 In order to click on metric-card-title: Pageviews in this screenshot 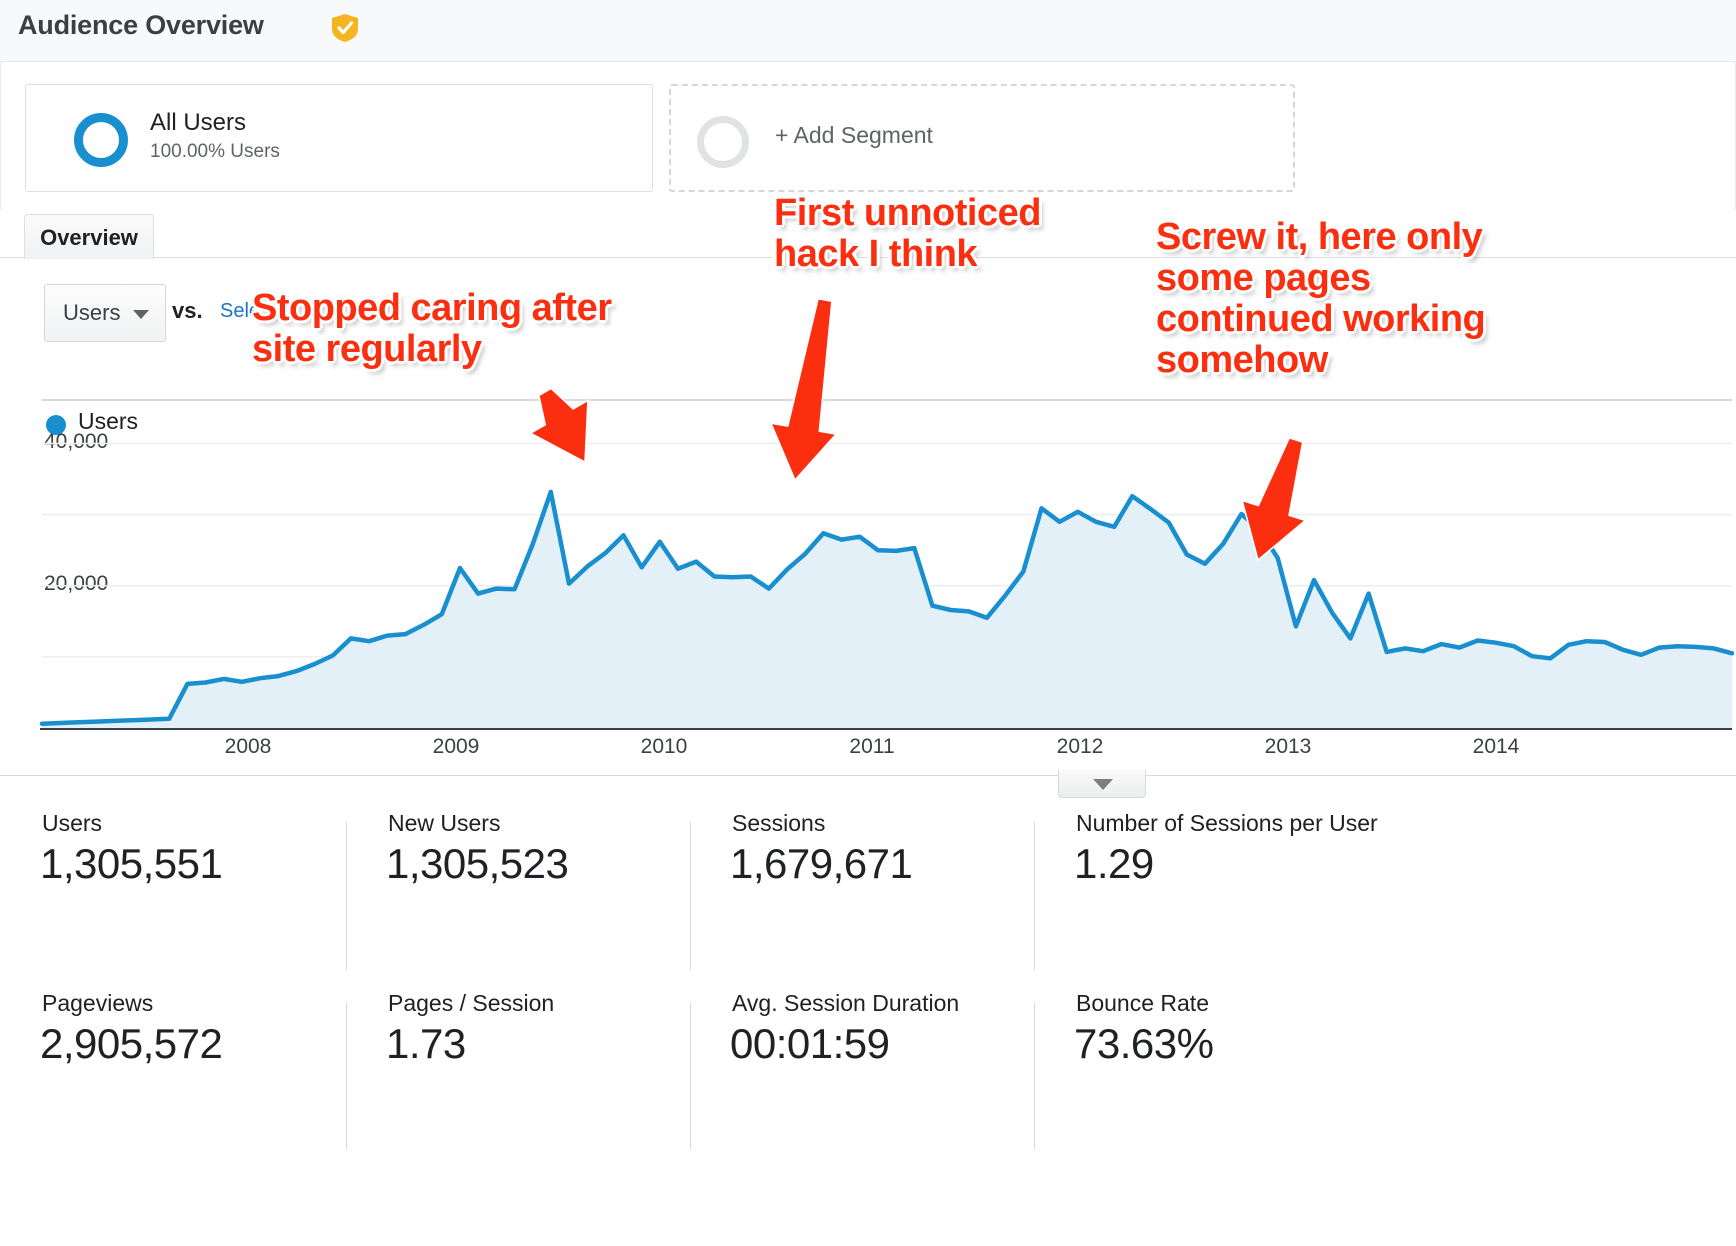, I will do `click(98, 1003)`.